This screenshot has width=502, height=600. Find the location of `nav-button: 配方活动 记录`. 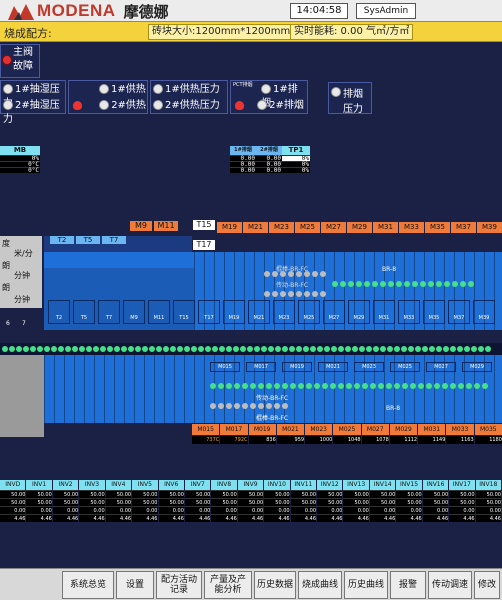

nav-button: 配方活动 记录 is located at coordinates (179, 585).